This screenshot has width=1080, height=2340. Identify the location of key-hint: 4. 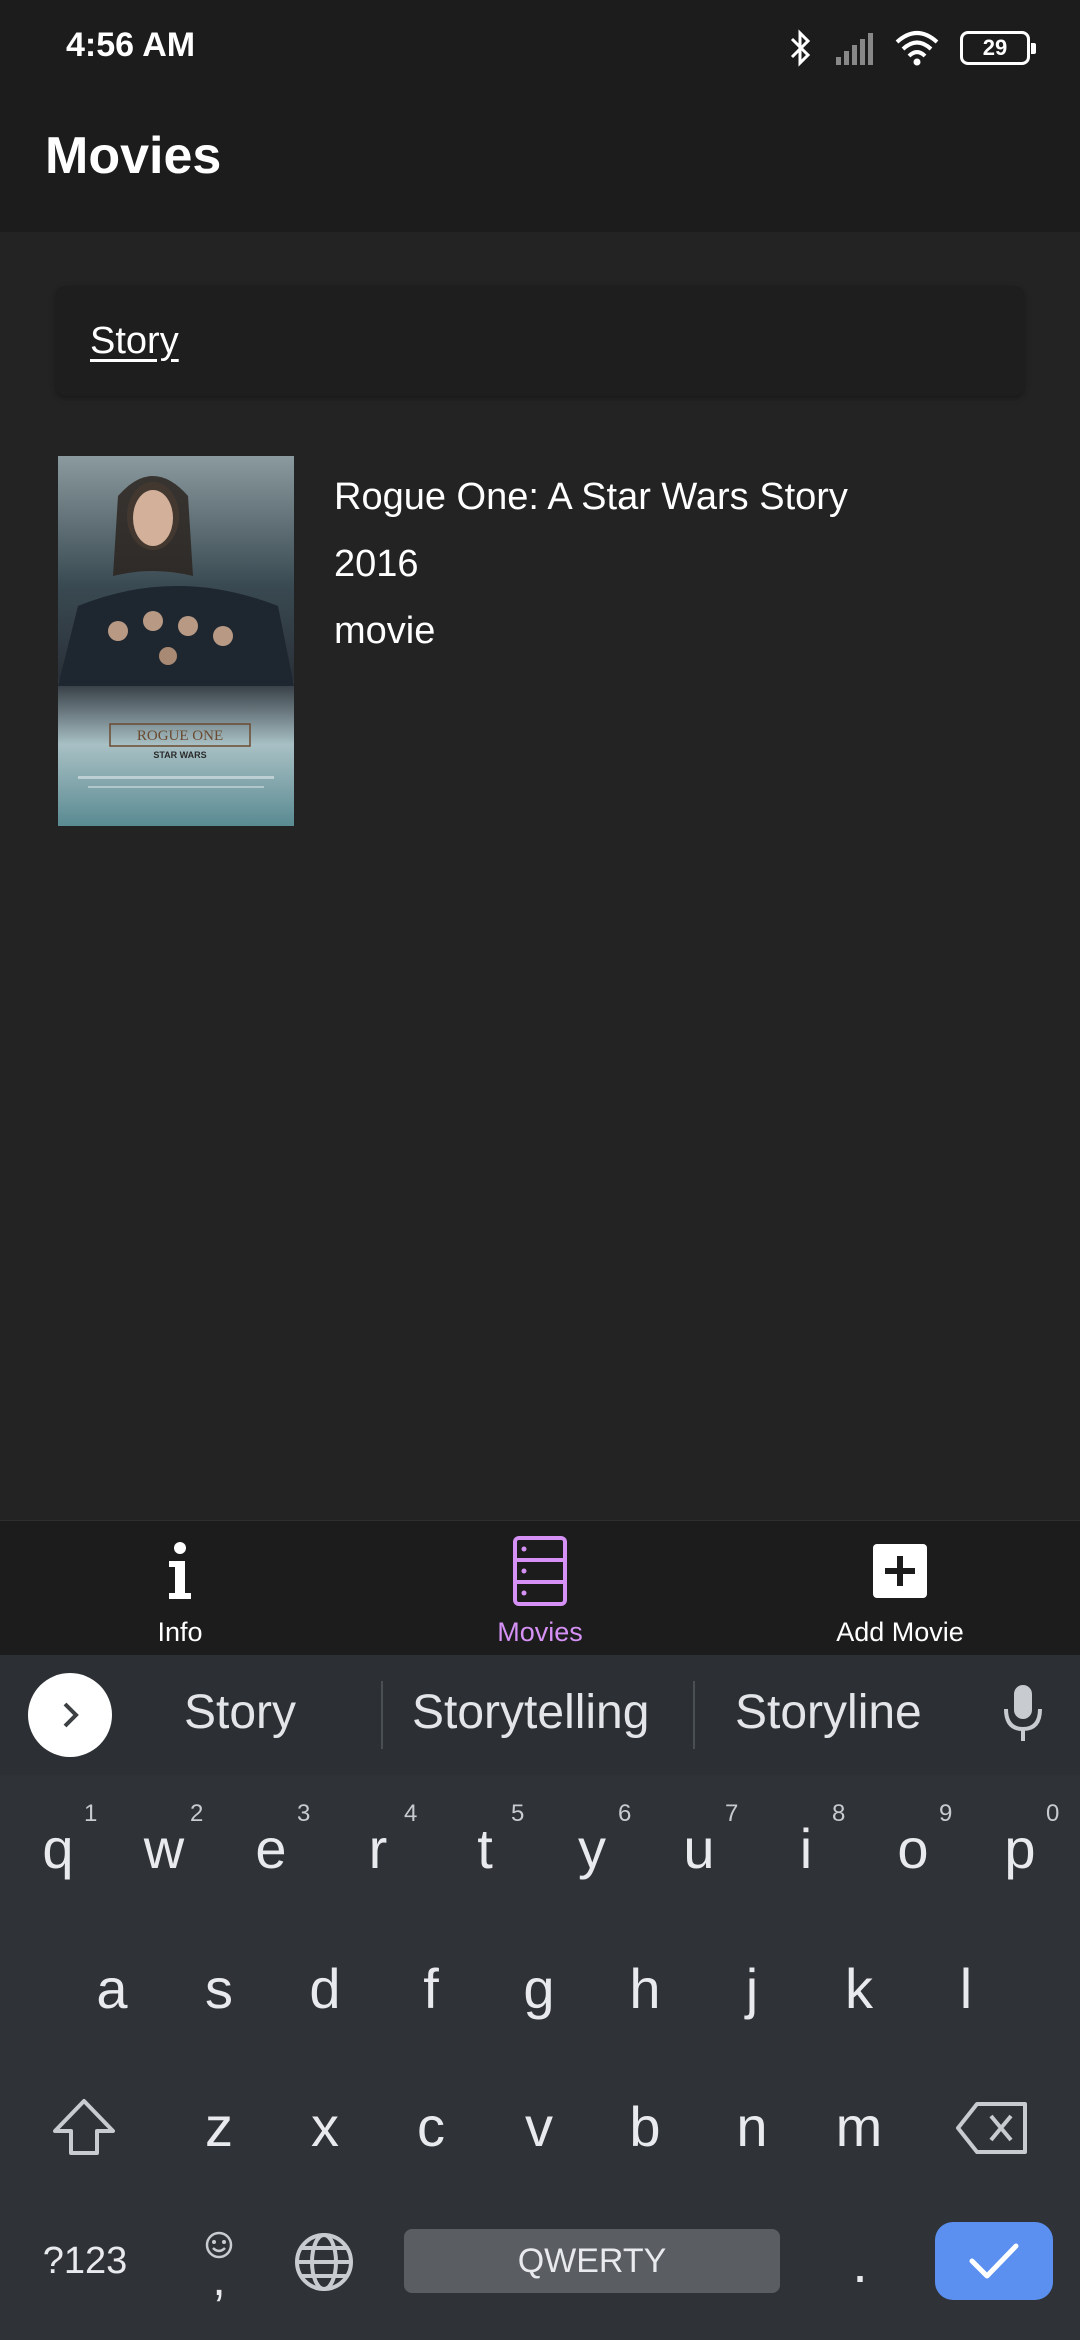
(411, 1813).